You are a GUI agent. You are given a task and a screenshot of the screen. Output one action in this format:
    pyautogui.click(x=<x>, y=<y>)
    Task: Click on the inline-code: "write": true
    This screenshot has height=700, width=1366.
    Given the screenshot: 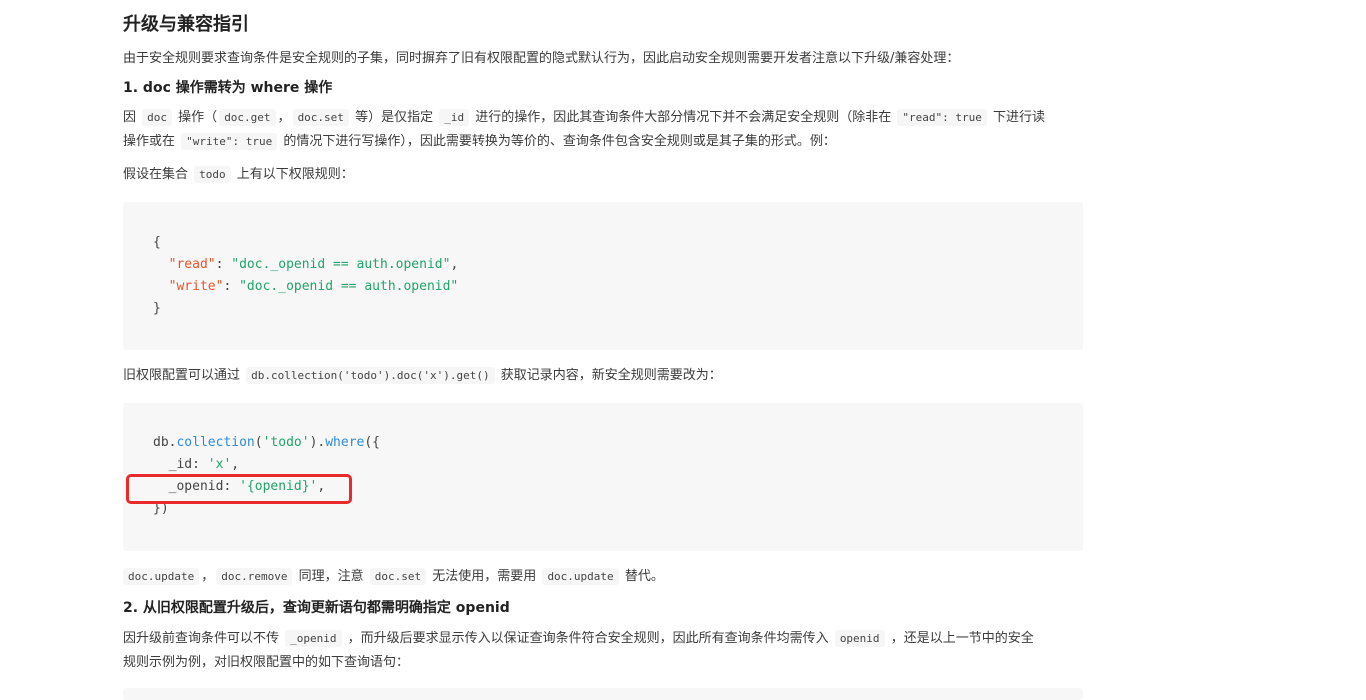 What is the action you would take?
    pyautogui.click(x=229, y=141)
    